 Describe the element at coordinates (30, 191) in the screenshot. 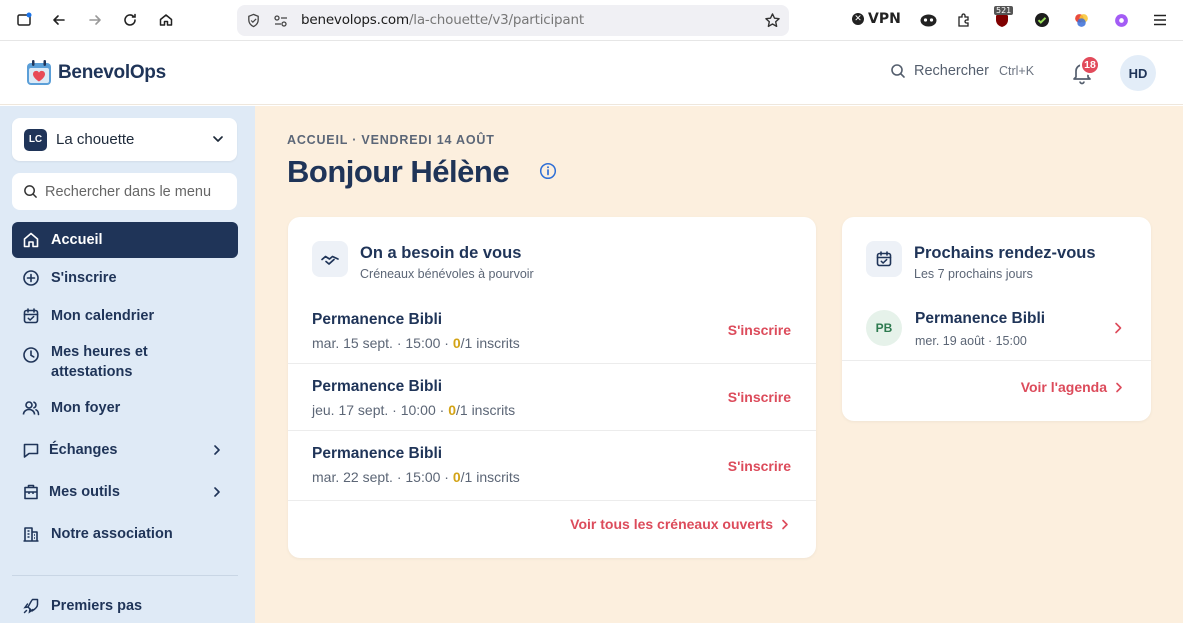

I see `search-icon` at that location.